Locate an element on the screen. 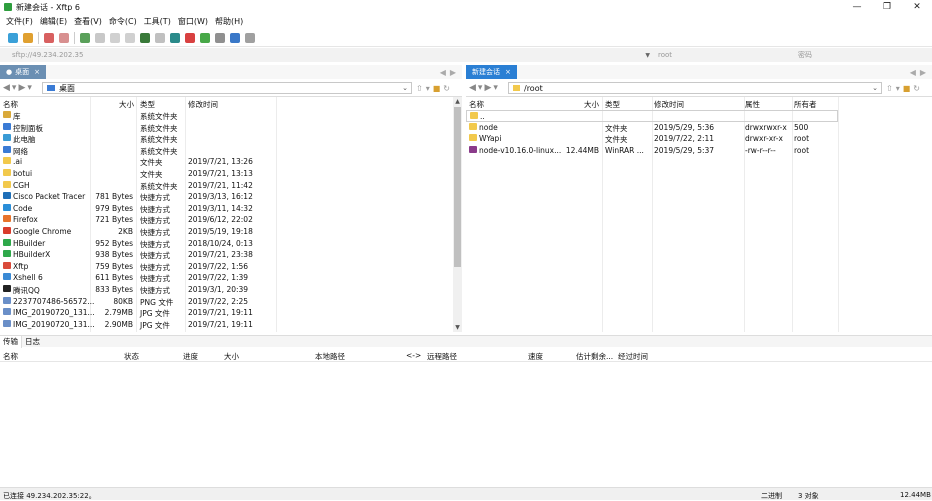  menu-view: 查看(V) is located at coordinates (88, 21).